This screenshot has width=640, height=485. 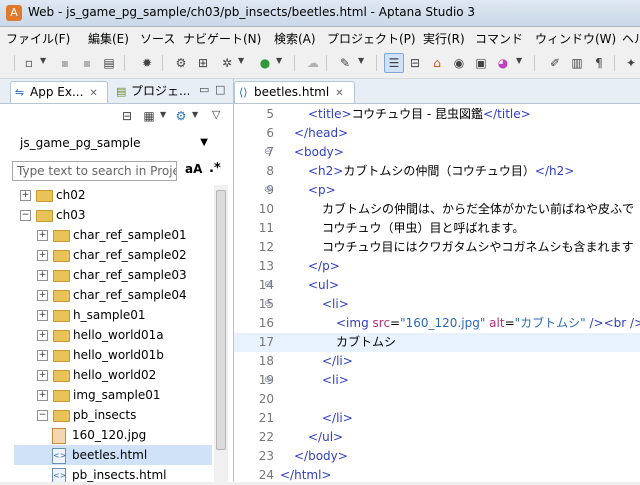 I want to click on deploy-icon: ☁, so click(x=313, y=63).